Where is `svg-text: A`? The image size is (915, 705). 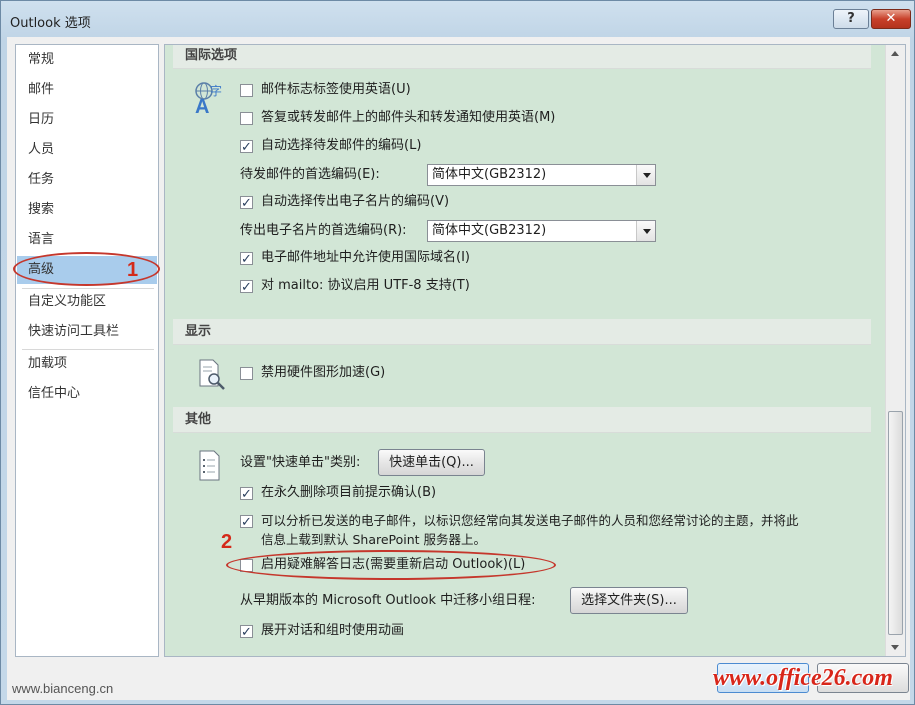
svg-text: A is located at coordinates (202, 105).